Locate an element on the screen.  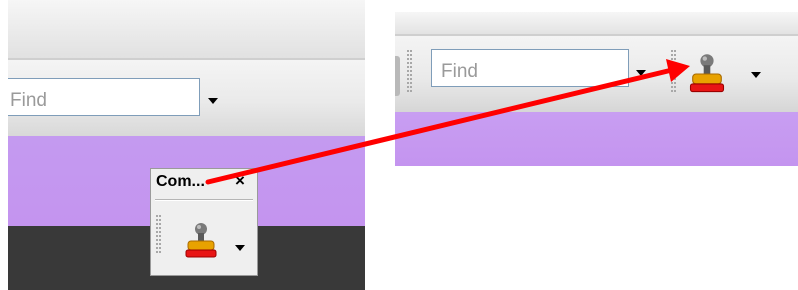
close-icon: × is located at coordinates (240, 181).